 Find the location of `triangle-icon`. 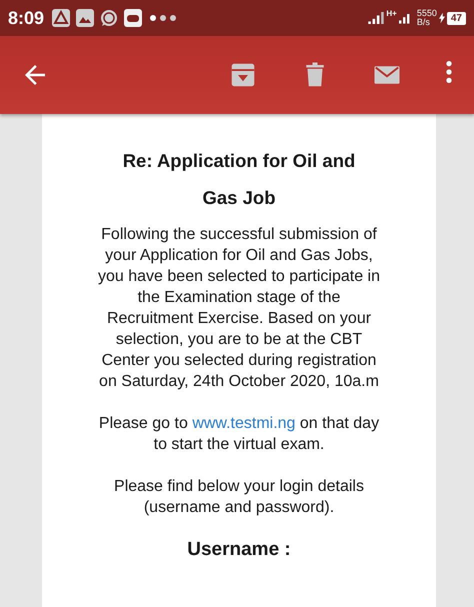

triangle-icon is located at coordinates (61, 18).